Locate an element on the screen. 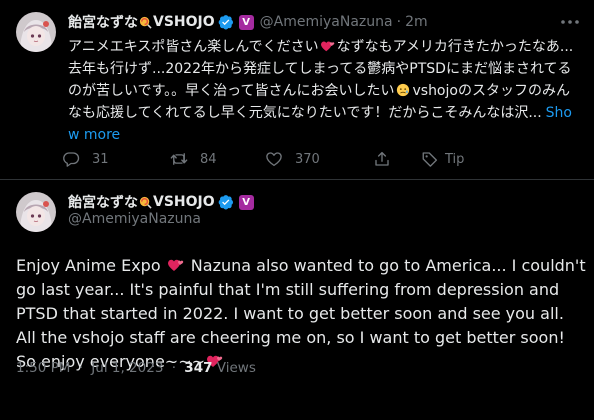  reply-icon is located at coordinates (71, 159).